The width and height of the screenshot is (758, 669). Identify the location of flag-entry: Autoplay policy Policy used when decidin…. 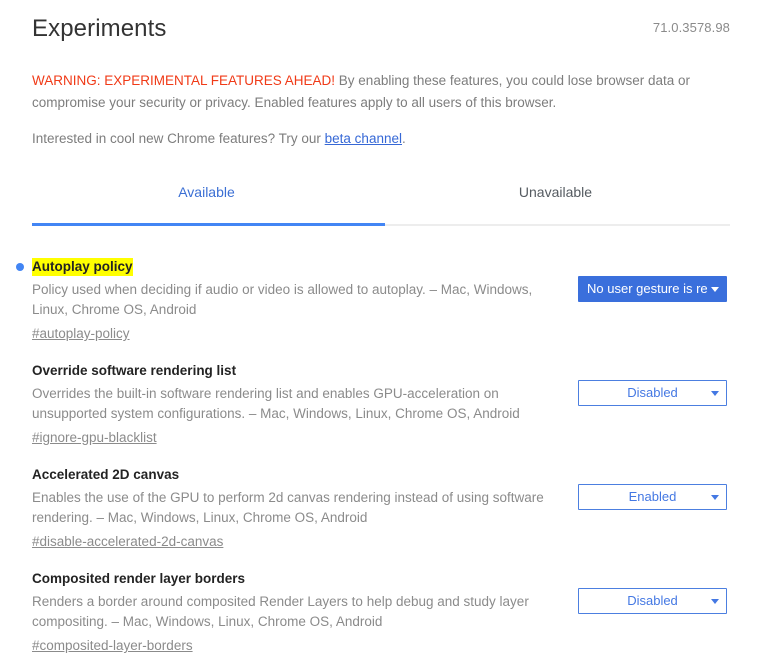
(373, 302).